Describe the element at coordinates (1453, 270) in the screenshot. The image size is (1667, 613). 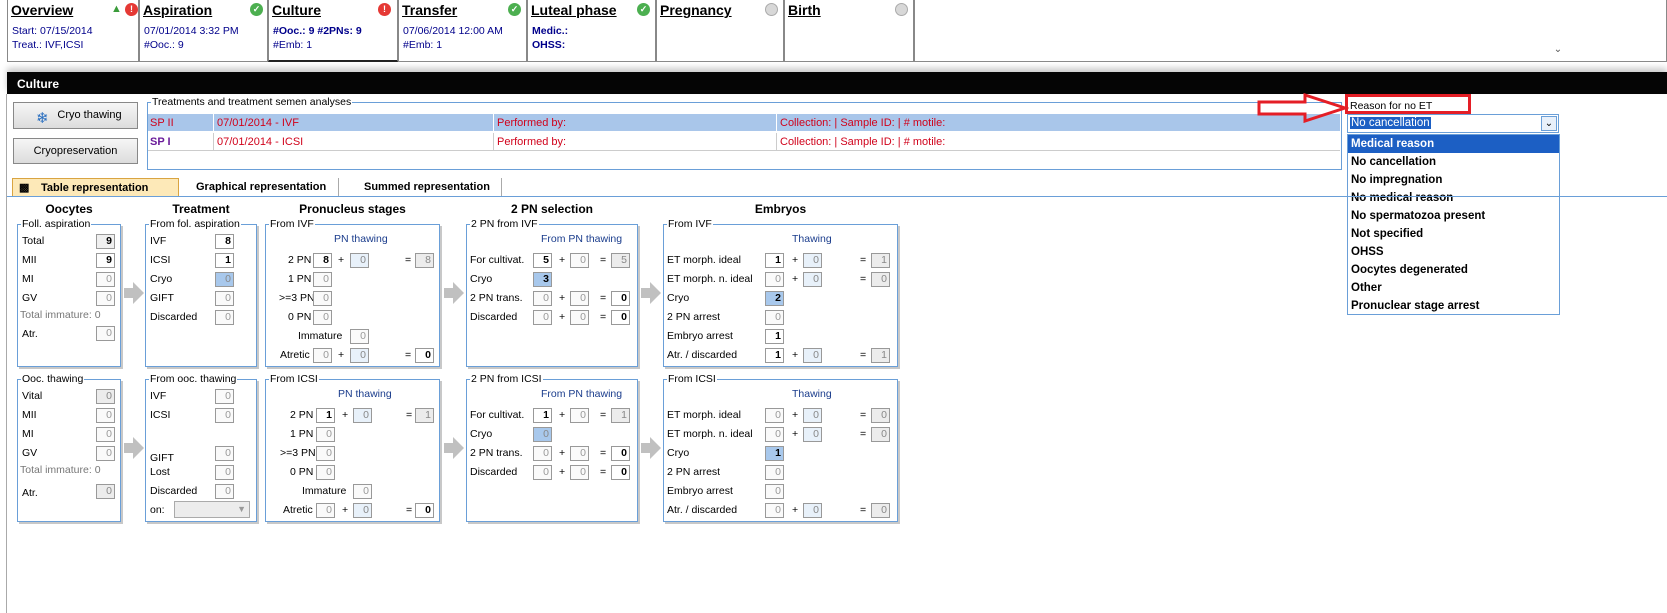
I see `dropdown-option: Oocytes degenerated` at that location.